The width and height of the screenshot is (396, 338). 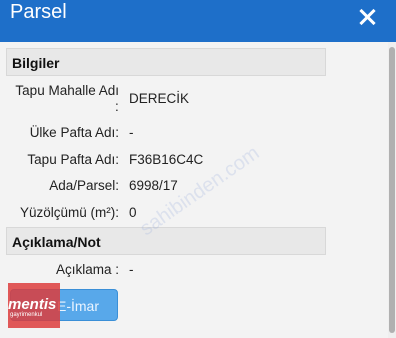 I want to click on field-value-aciklama: -, so click(x=131, y=269).